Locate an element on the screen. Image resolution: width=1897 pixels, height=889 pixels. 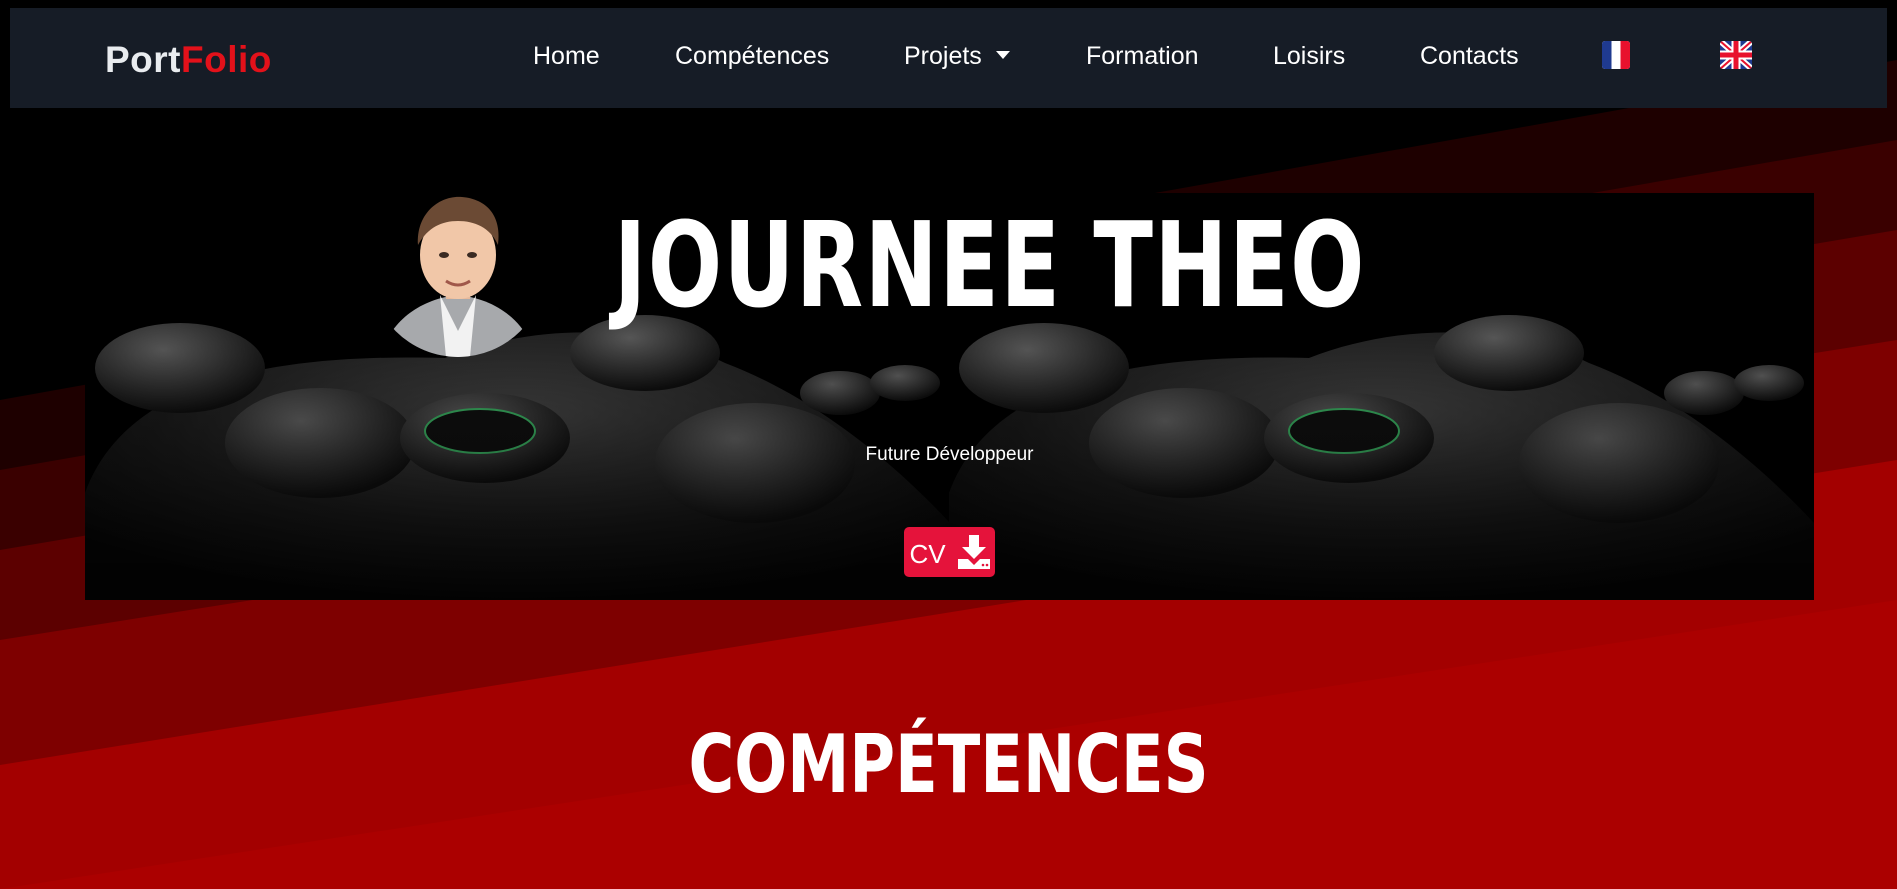
nav-link-contacts: Contacts is located at coordinates (1469, 56).